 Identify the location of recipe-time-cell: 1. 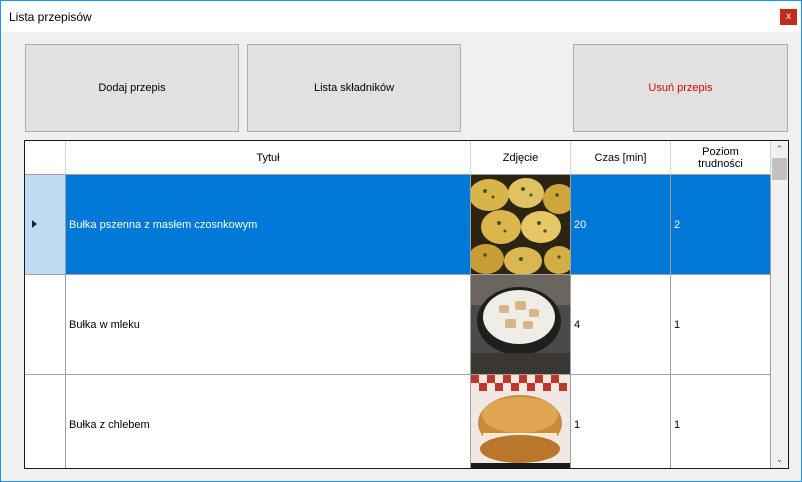
(621, 421).